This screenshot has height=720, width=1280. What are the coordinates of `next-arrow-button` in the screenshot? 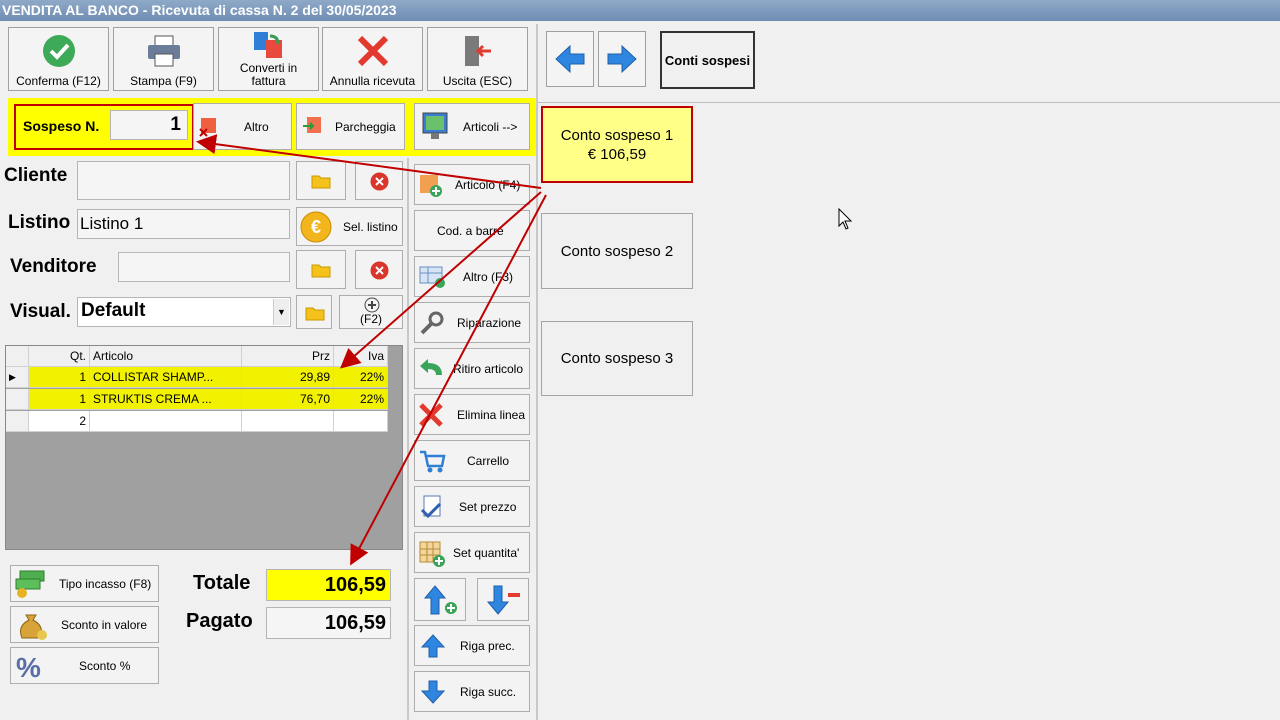 It's located at (622, 59).